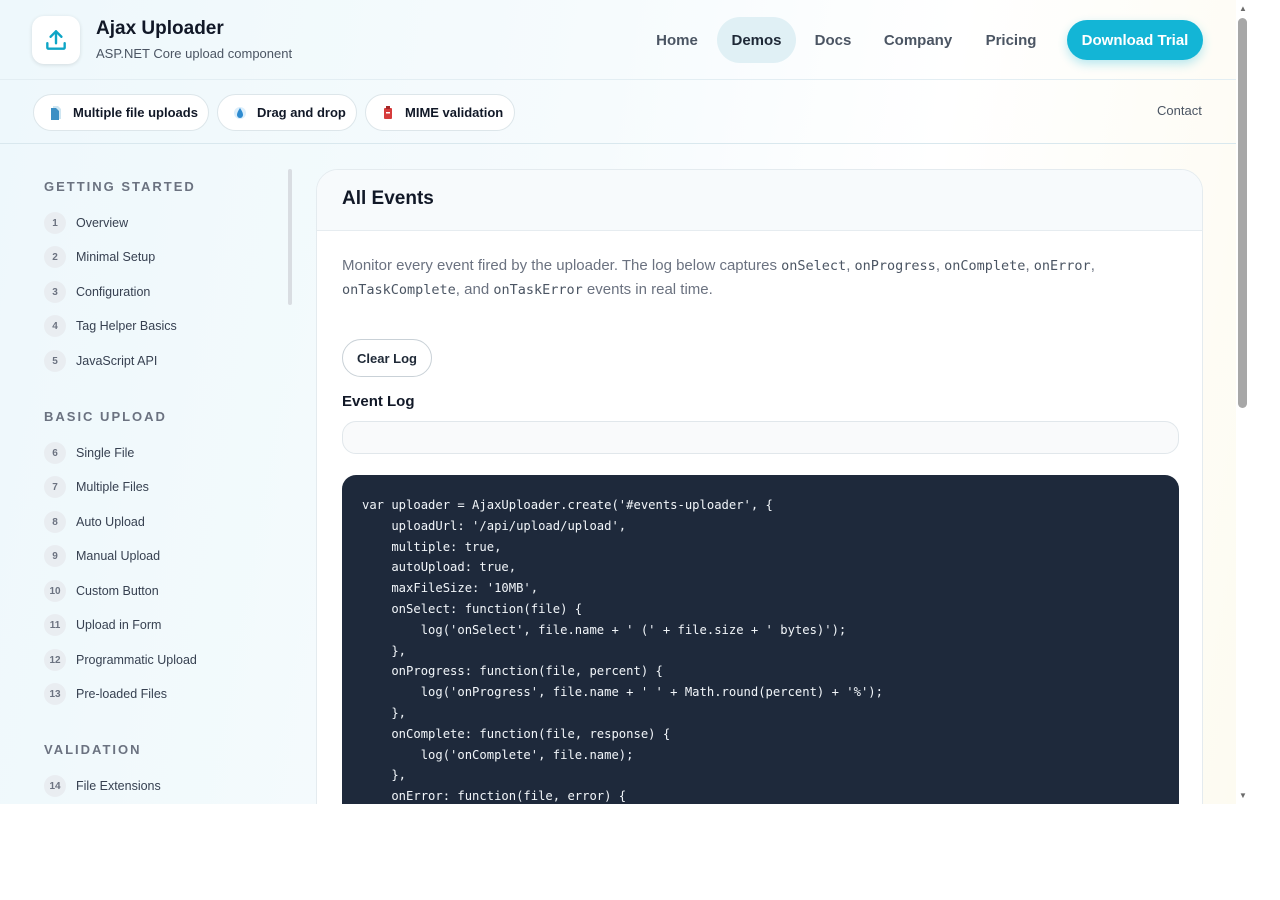  What do you see at coordinates (1135, 40) in the screenshot?
I see `download-trial-button: Download Trial` at bounding box center [1135, 40].